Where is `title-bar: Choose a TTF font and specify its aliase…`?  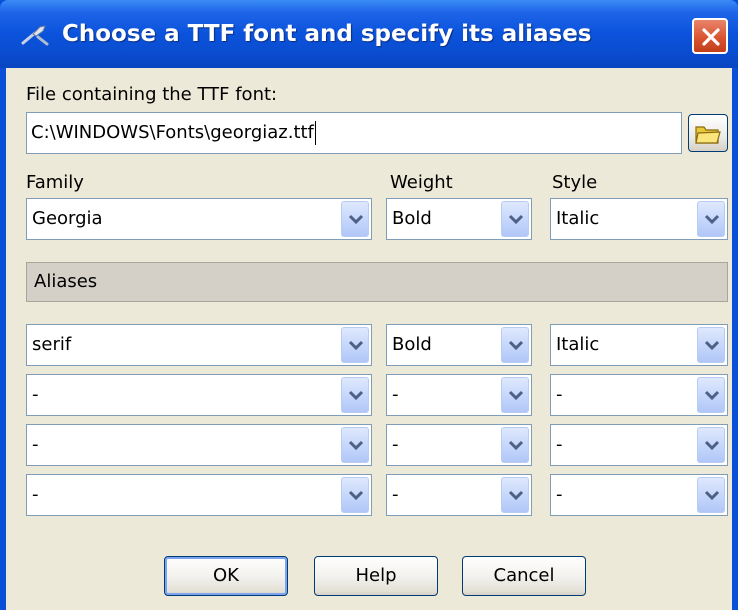
title-bar: Choose a TTF font and specify its aliase… is located at coordinates (369, 34).